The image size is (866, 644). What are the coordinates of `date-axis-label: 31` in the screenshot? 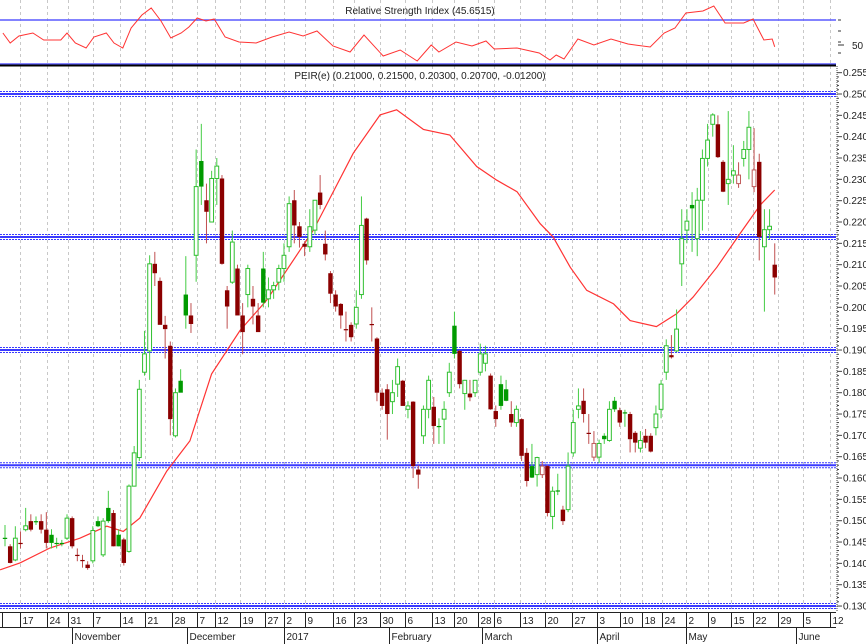 It's located at (77, 621).